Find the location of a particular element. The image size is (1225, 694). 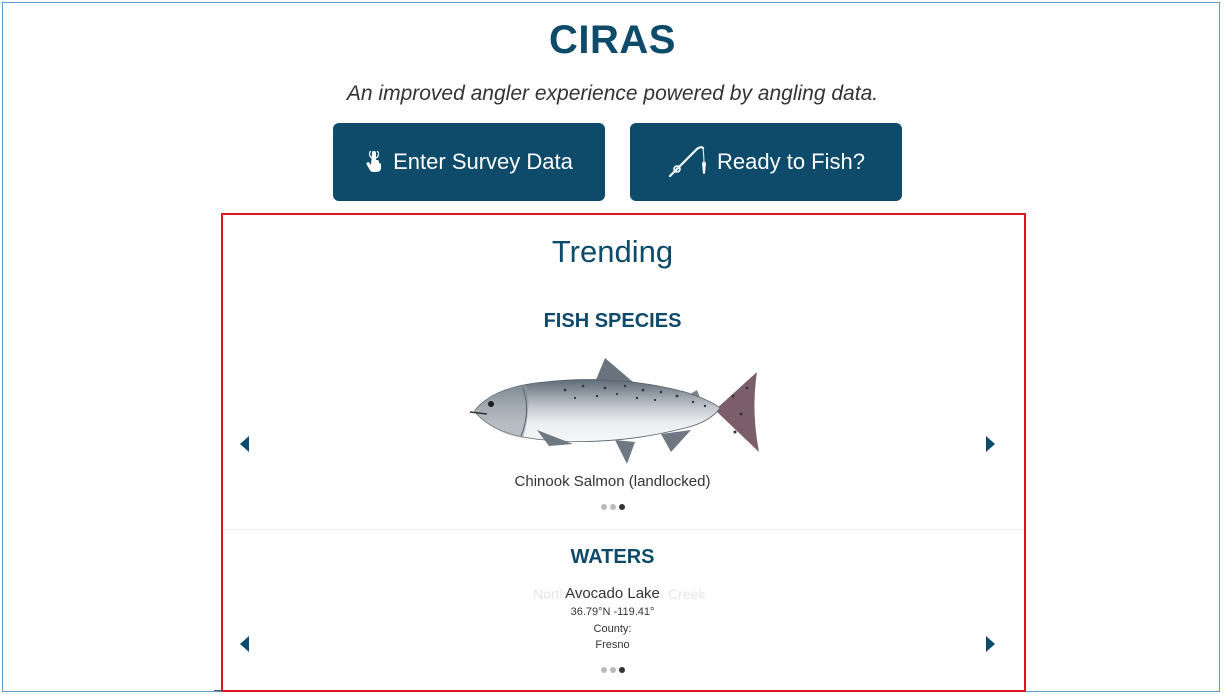

fishing-rod-icon is located at coordinates (687, 162).